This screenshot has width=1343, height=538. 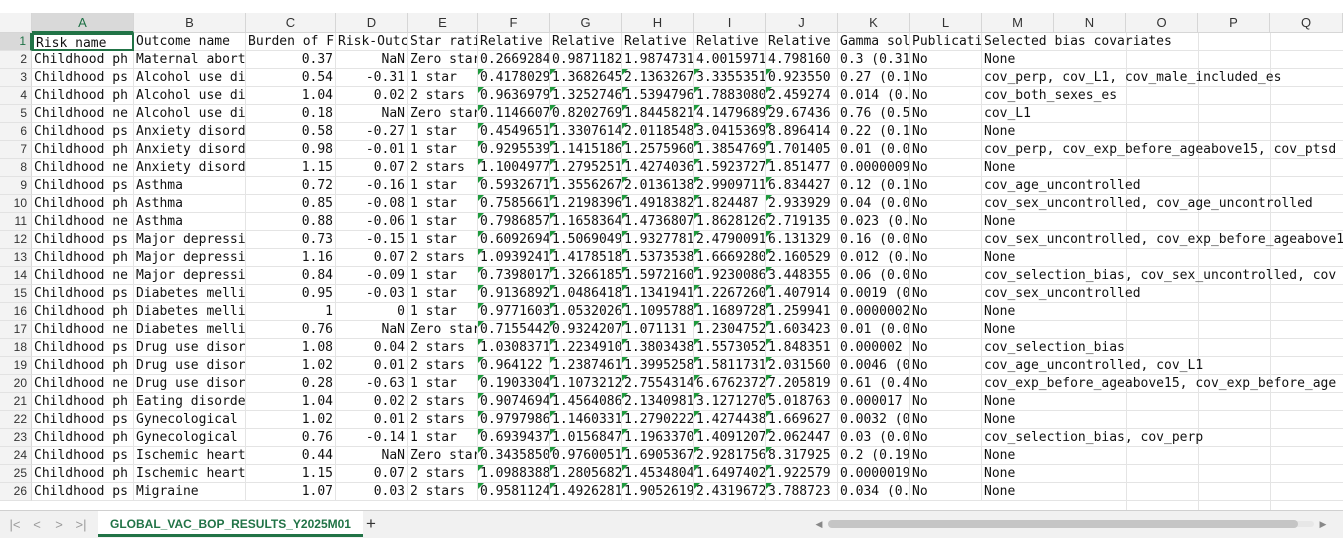 What do you see at coordinates (16, 456) in the screenshot?
I see `row-header: 24` at bounding box center [16, 456].